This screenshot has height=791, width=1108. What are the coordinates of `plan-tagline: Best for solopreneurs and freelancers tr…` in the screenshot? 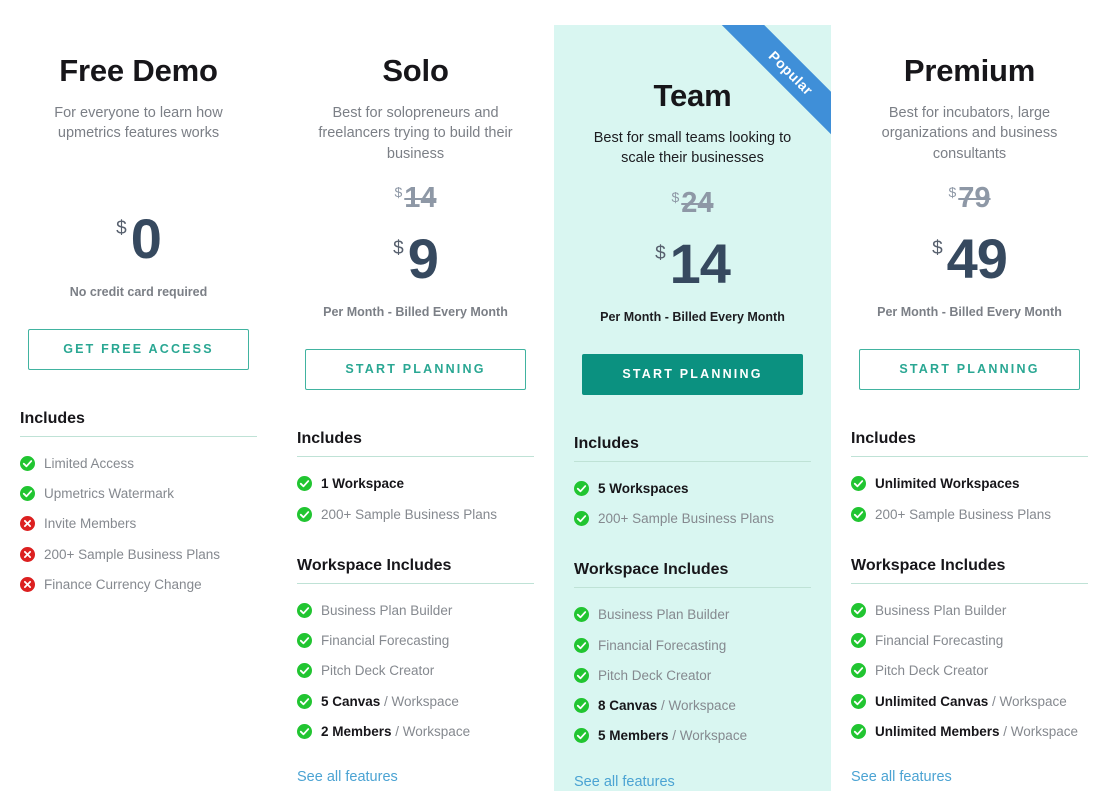 It's located at (415, 133).